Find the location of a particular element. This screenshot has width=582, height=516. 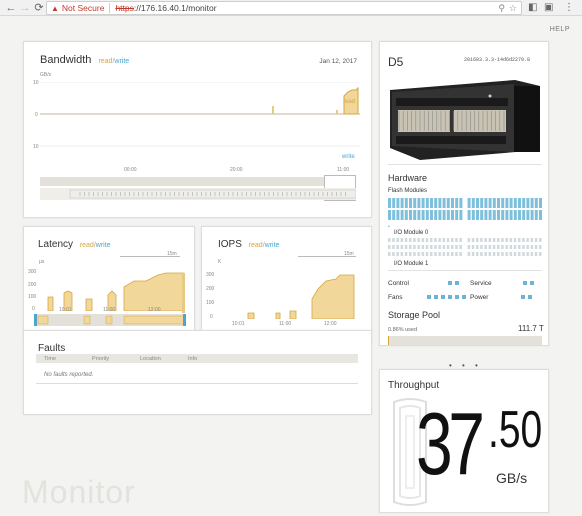

xtick: 12:00 is located at coordinates (330, 324).